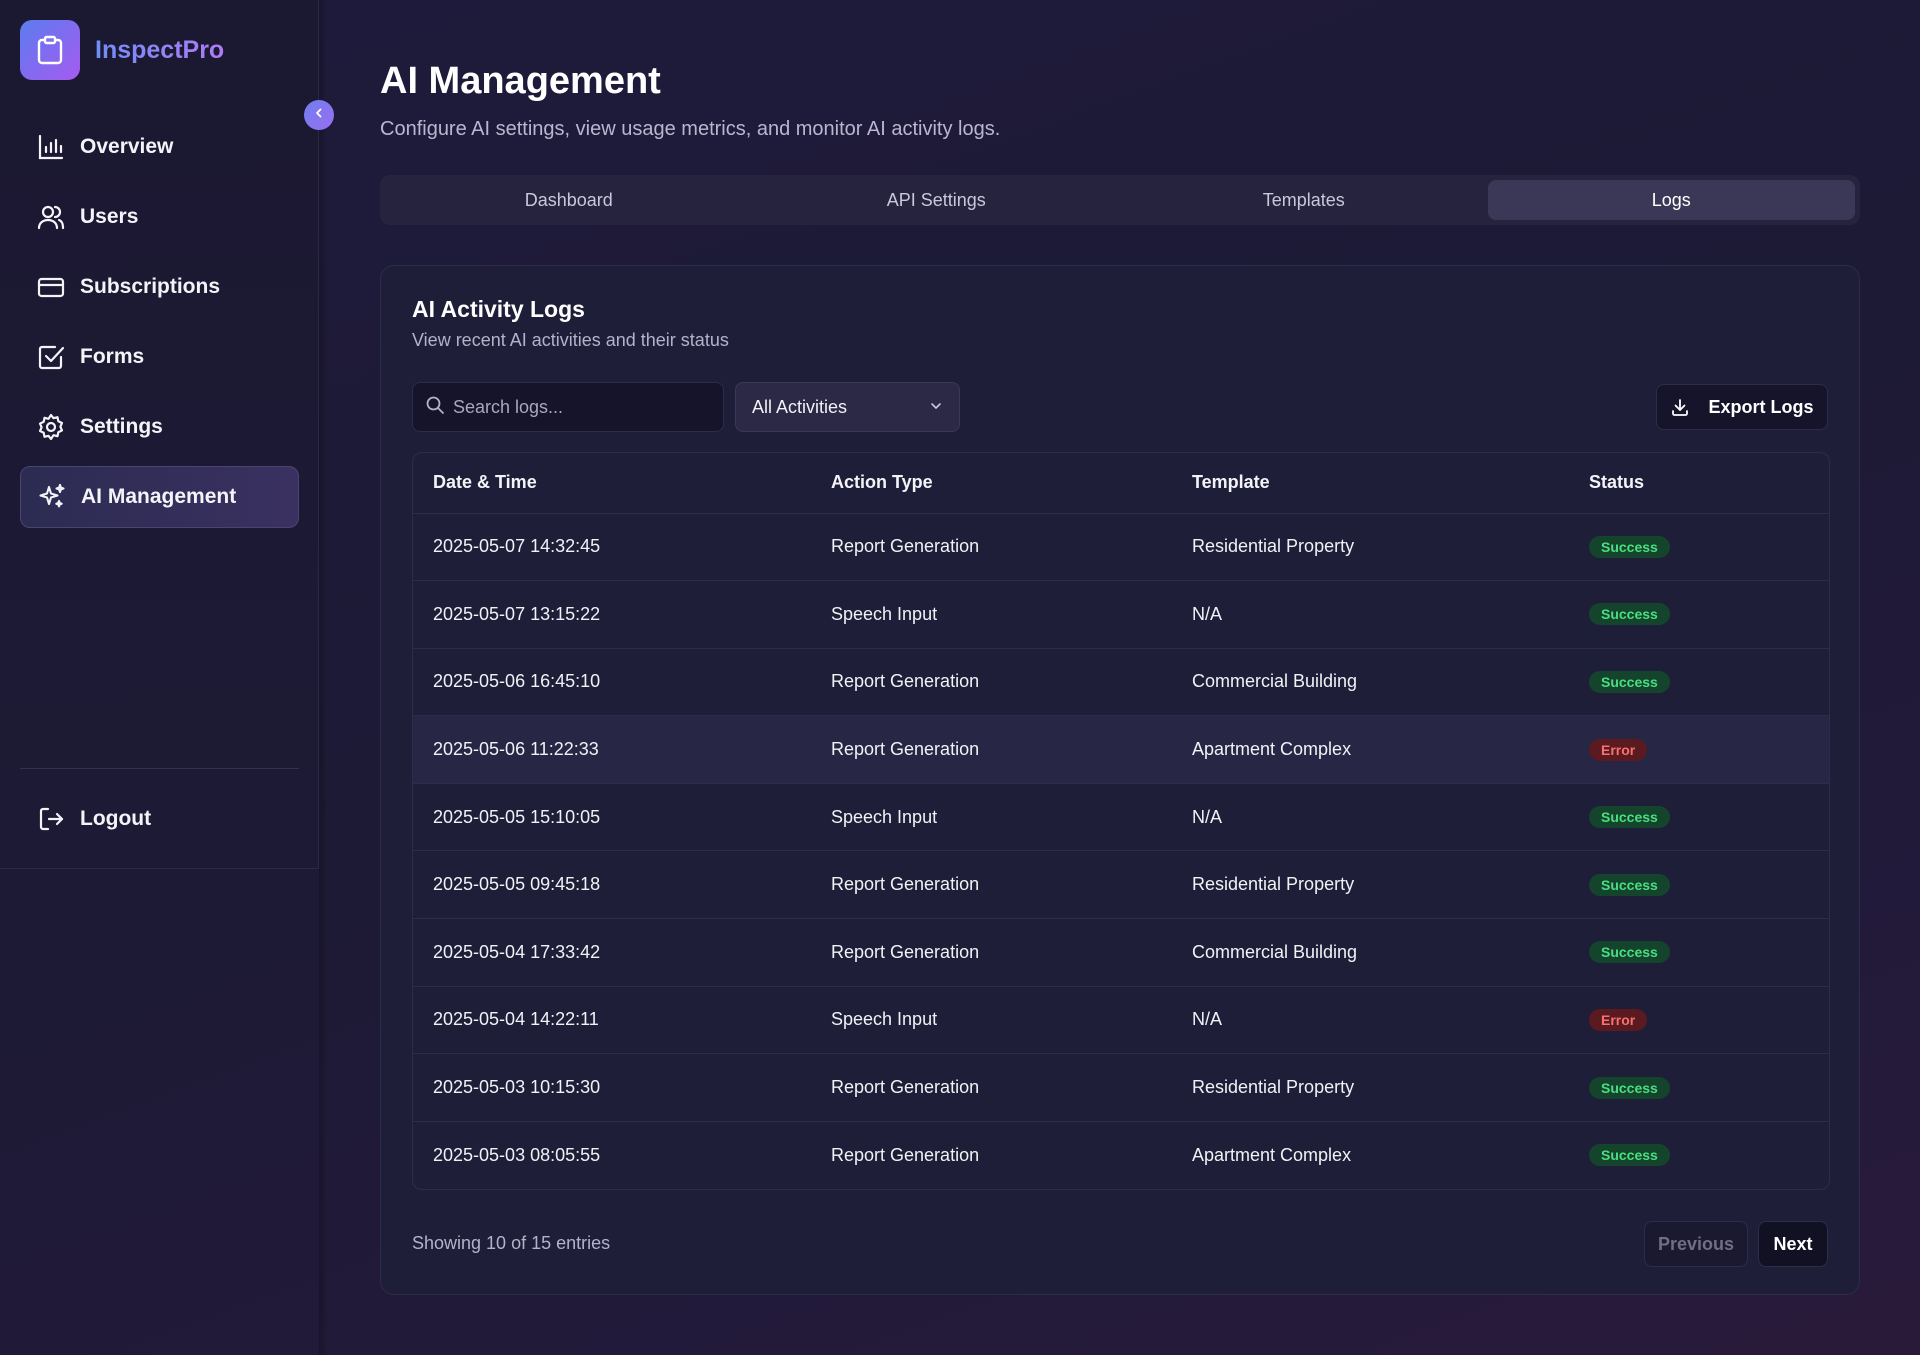 The image size is (1920, 1355). Describe the element at coordinates (622, 952) in the screenshot. I see `cell-datetime: 2025-05-04 17:33:42` at that location.